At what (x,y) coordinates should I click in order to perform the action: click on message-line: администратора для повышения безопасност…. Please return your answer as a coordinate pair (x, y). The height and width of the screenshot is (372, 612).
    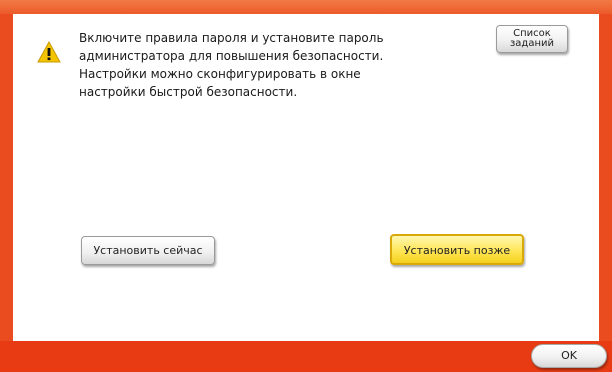
    Looking at the image, I should click on (231, 56).